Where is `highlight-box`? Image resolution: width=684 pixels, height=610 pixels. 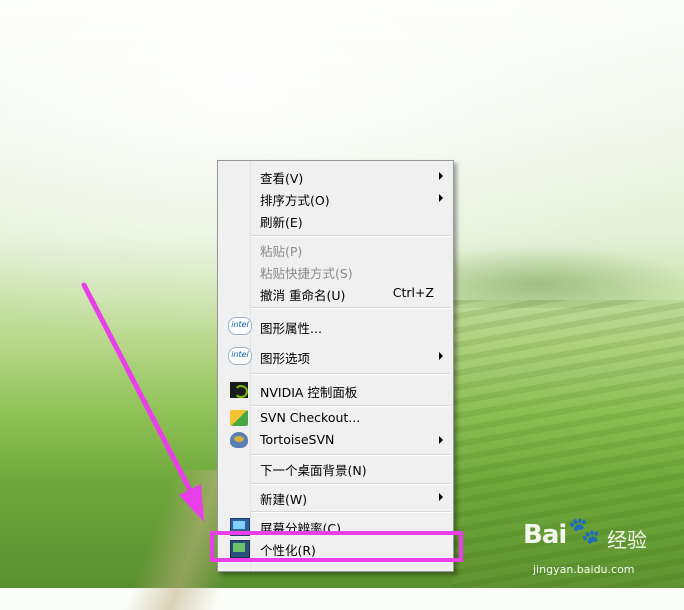
highlight-box is located at coordinates (336, 546).